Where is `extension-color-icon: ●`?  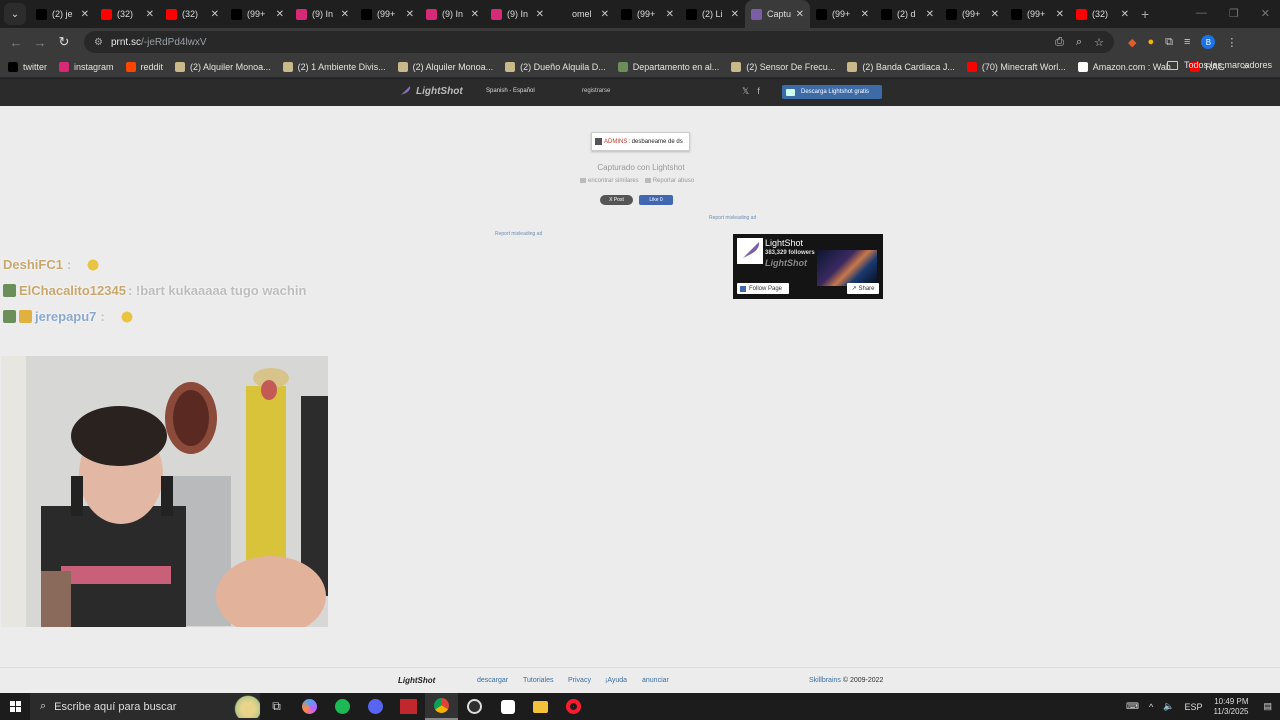 extension-color-icon: ● is located at coordinates (1150, 42).